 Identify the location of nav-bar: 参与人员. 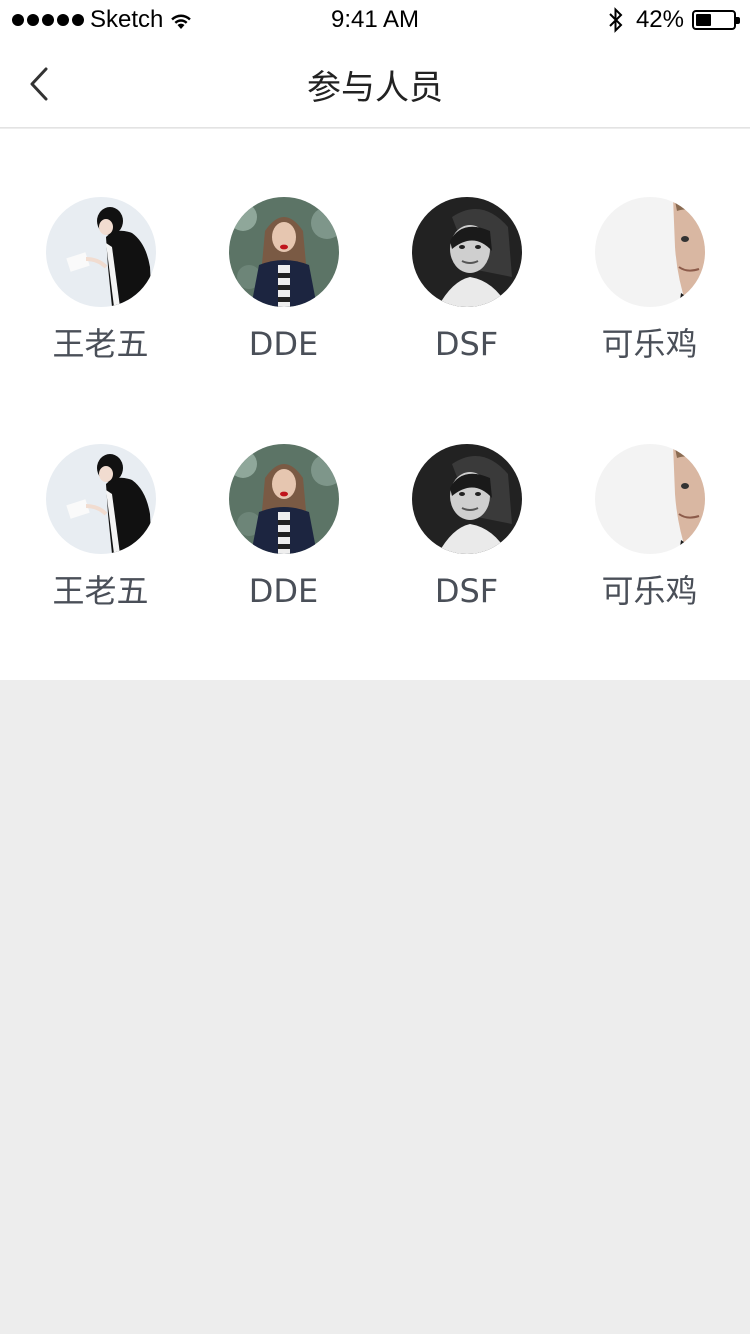
(375, 84).